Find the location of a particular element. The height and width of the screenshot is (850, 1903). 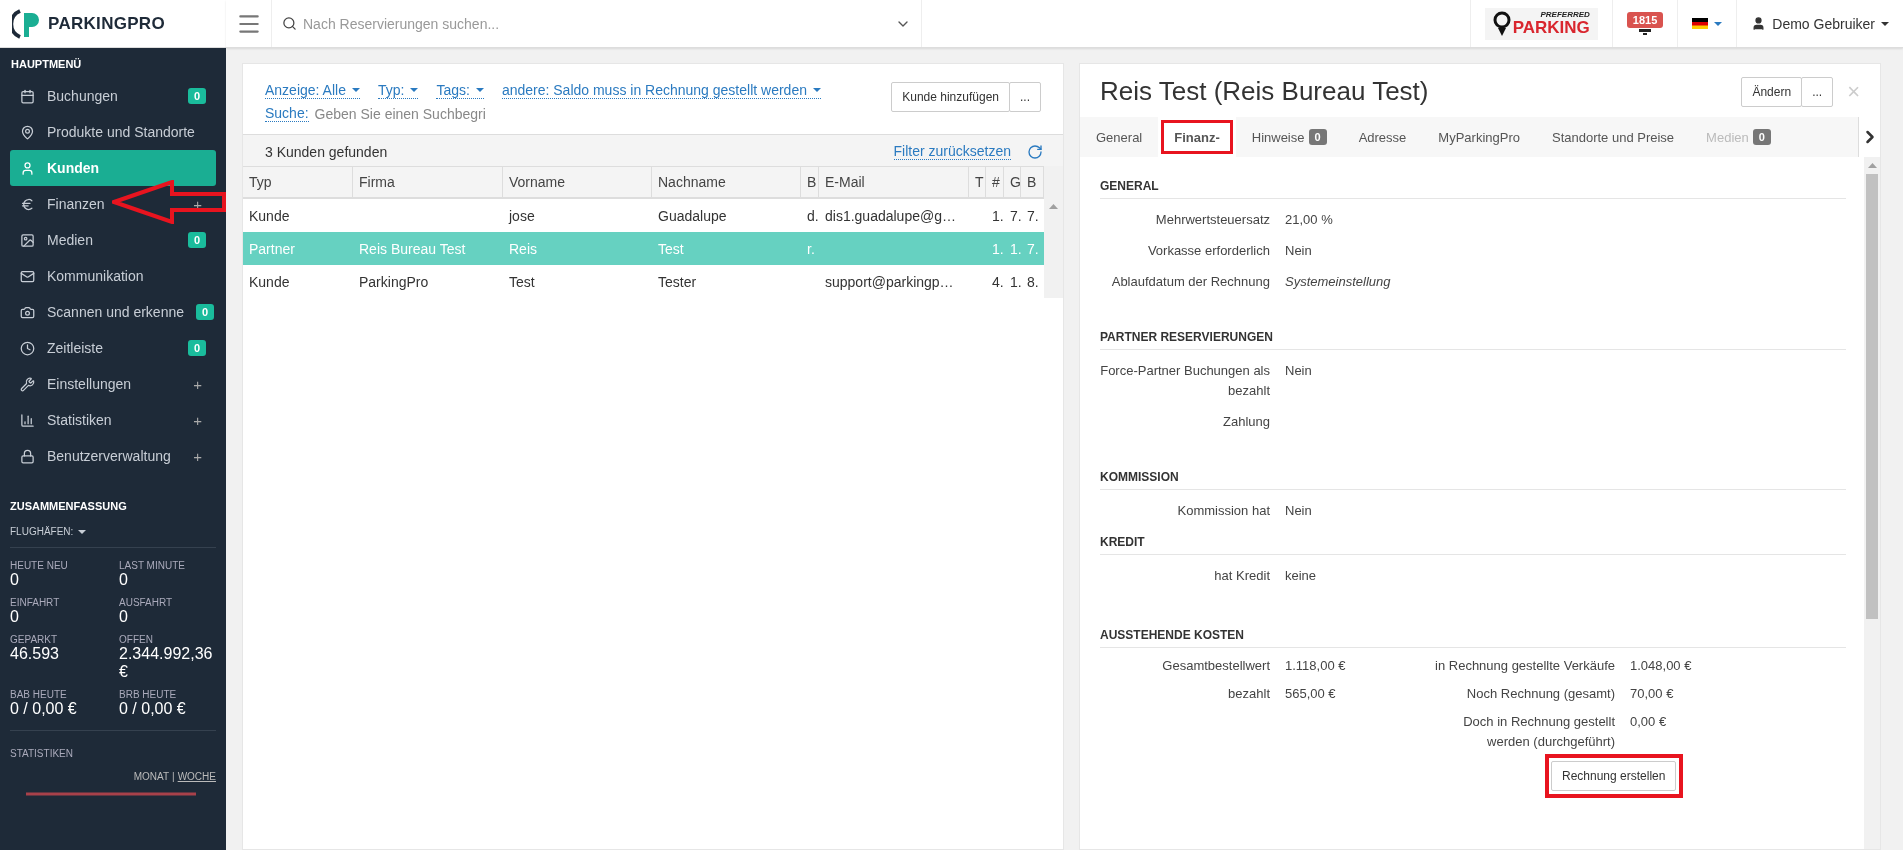

summary-heading: ZUSAMMENFASSUNG is located at coordinates (69, 506).